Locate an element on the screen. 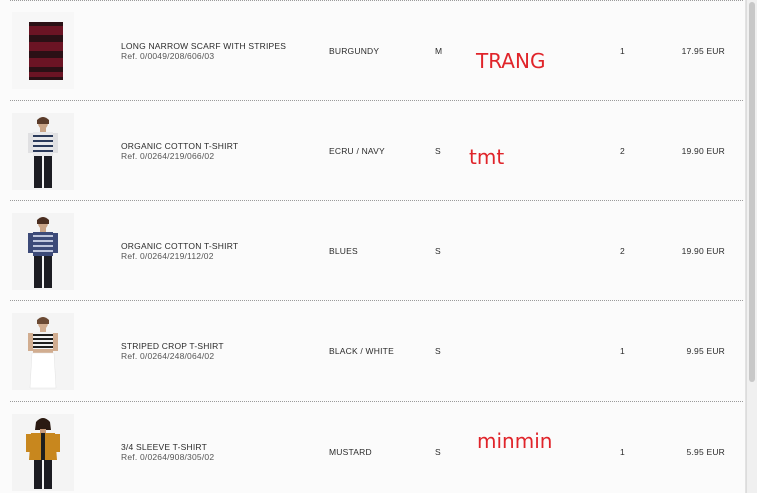 The image size is (757, 501). product-price: 9.95 EUR is located at coordinates (705, 351).